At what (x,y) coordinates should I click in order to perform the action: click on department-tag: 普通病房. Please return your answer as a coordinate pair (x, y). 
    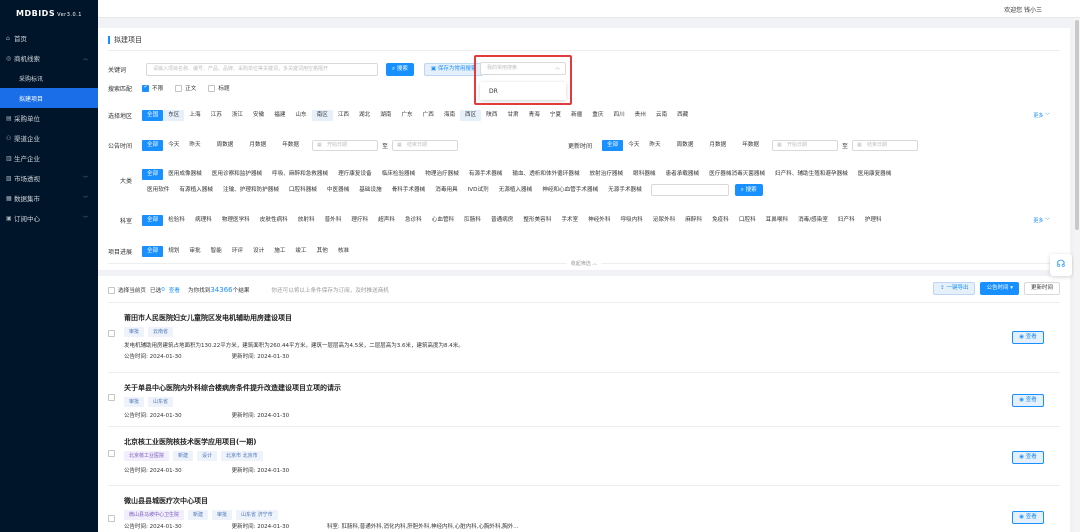
    Looking at the image, I should click on (502, 220).